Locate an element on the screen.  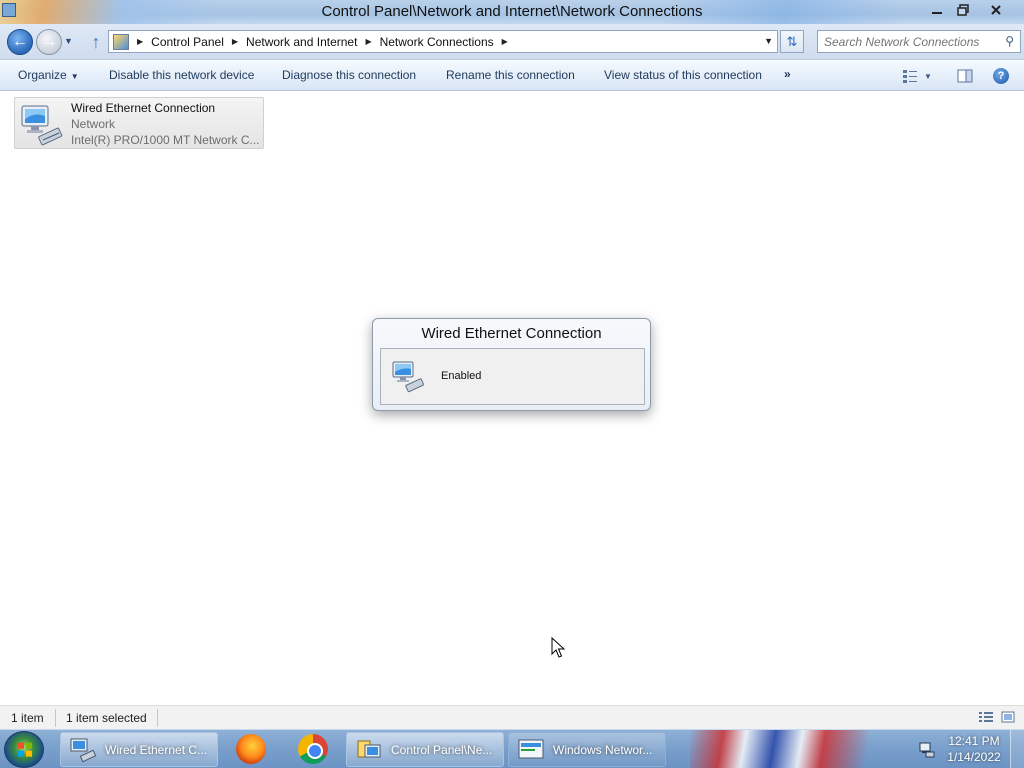
organize-label: Organize is located at coordinates (42, 75).